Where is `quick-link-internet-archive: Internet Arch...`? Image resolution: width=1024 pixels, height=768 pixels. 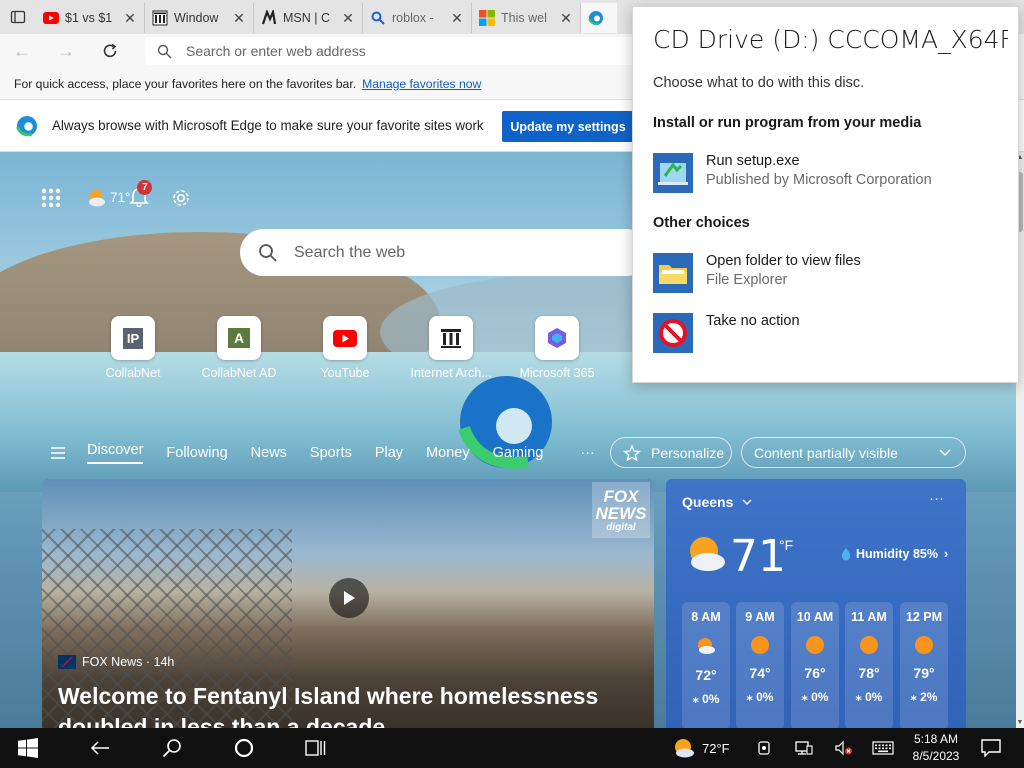
quick-link-internet-archive: Internet Arch... is located at coordinates (451, 348).